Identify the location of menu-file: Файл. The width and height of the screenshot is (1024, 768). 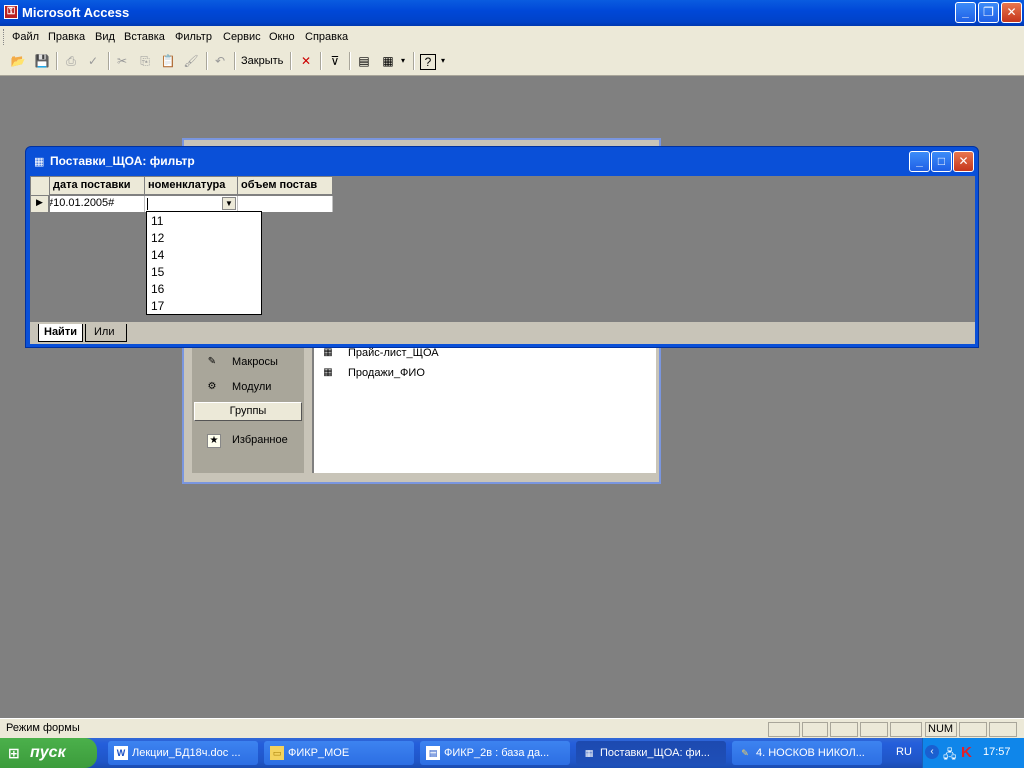
(25, 37).